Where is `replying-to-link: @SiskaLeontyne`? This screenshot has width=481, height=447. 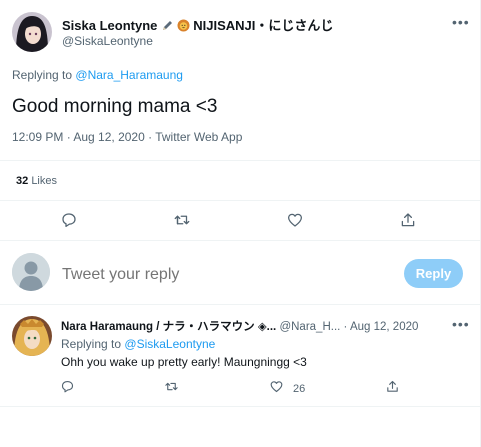 replying-to-link: @SiskaLeontyne is located at coordinates (169, 344).